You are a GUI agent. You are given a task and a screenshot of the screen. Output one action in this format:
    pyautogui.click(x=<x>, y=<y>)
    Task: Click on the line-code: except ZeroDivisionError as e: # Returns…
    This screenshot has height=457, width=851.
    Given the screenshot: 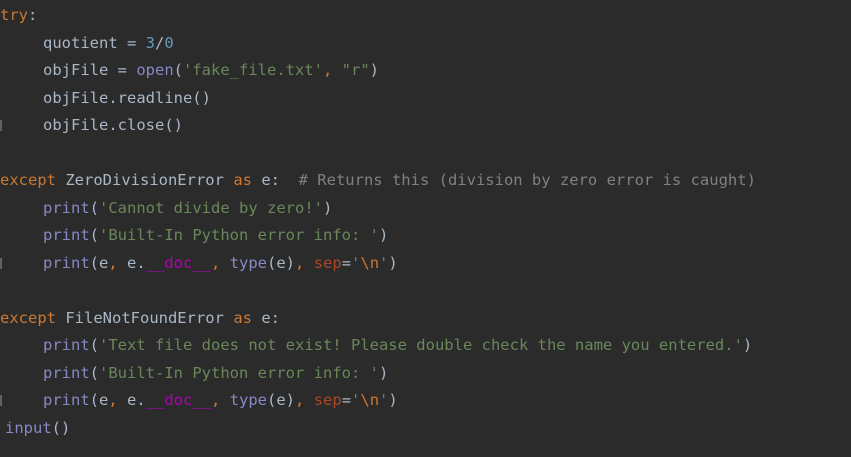 What is the action you would take?
    pyautogui.click(x=378, y=181)
    